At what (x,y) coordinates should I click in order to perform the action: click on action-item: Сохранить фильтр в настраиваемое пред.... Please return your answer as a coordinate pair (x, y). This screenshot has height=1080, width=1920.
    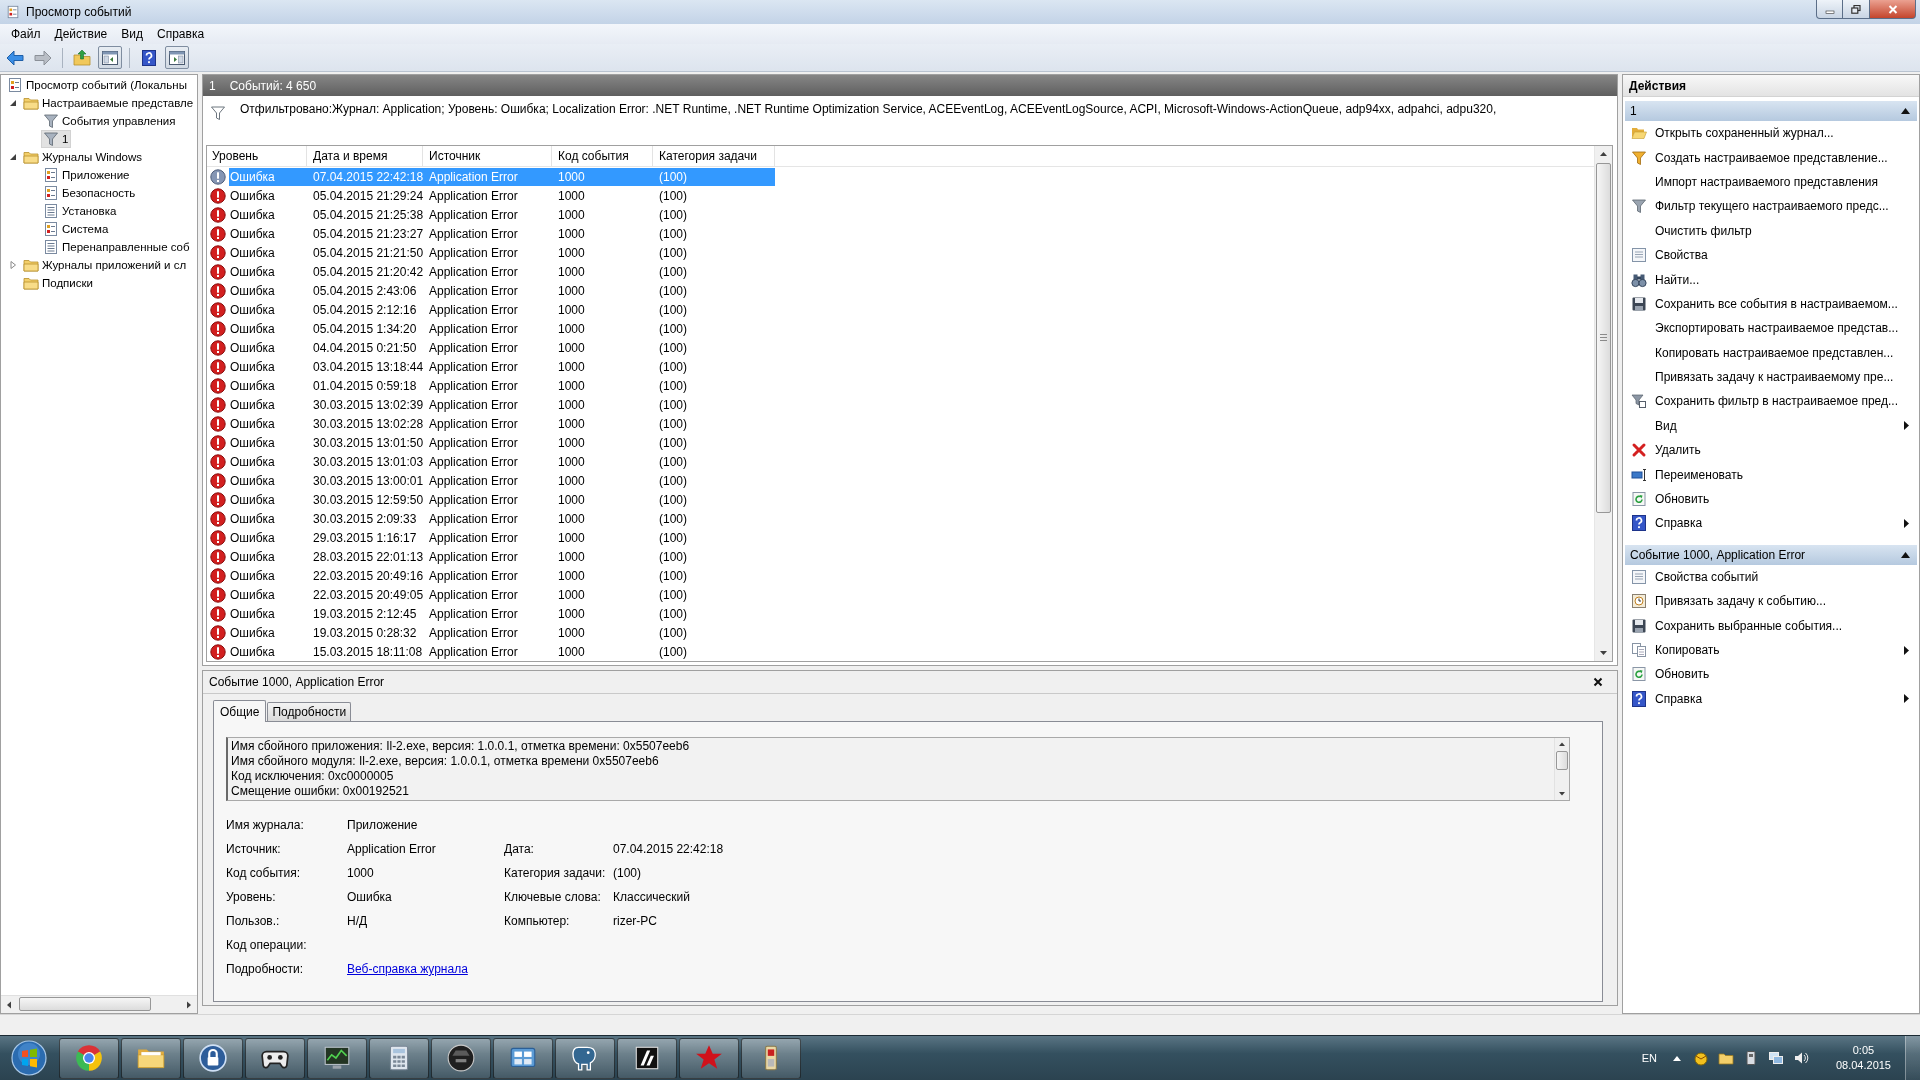
    Looking at the image, I should click on (1771, 401).